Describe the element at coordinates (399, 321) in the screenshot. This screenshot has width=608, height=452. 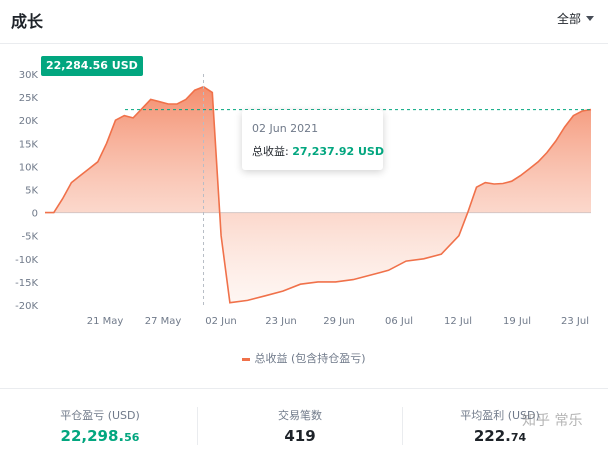
I see `x-tick-label: 06 Jul` at that location.